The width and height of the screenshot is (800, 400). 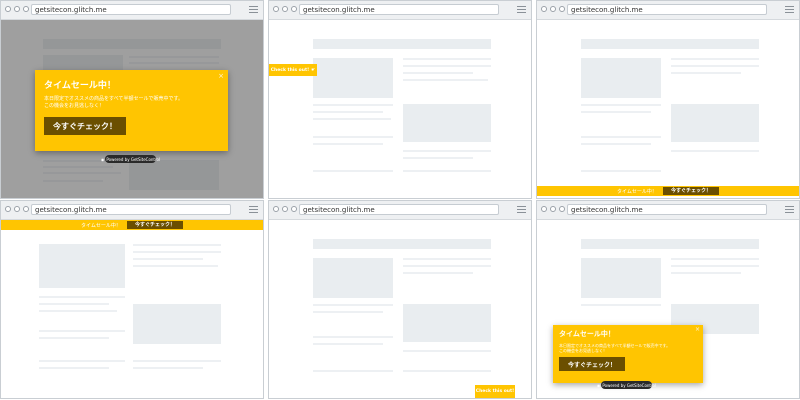 I want to click on corner-tab: Check this out!, so click(x=495, y=391).